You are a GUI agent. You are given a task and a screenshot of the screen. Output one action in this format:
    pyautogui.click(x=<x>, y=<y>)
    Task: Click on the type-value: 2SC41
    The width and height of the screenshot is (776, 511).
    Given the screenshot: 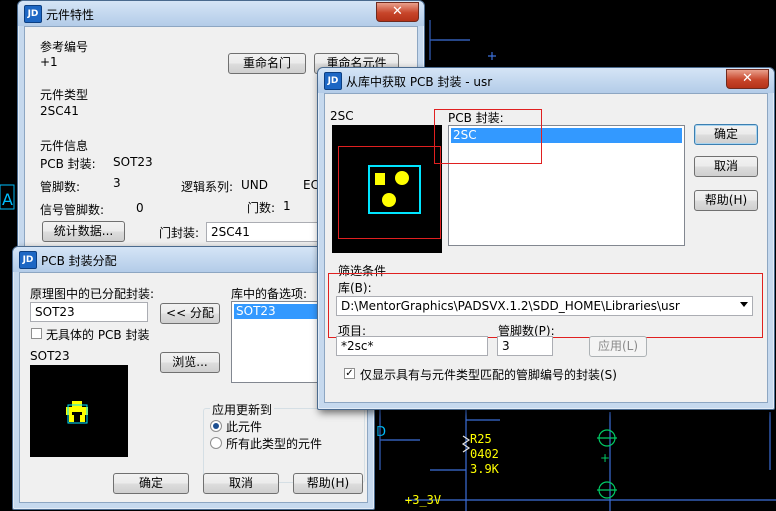 What is the action you would take?
    pyautogui.click(x=59, y=111)
    